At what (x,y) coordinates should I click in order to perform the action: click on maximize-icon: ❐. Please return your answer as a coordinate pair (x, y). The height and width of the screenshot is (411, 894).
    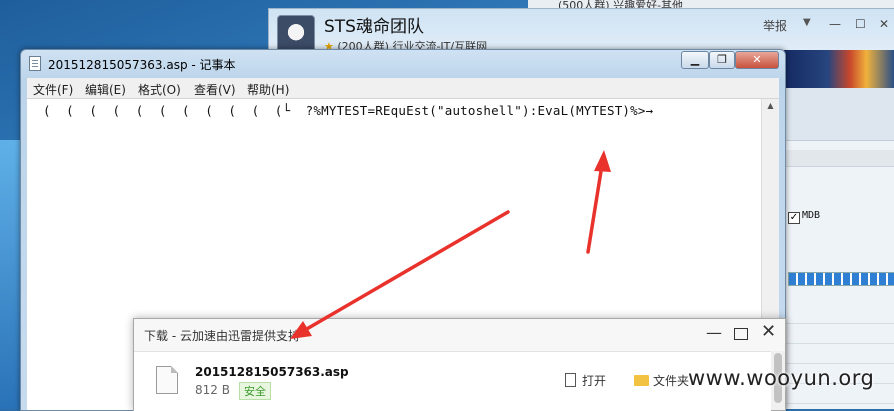
    Looking at the image, I should click on (722, 59).